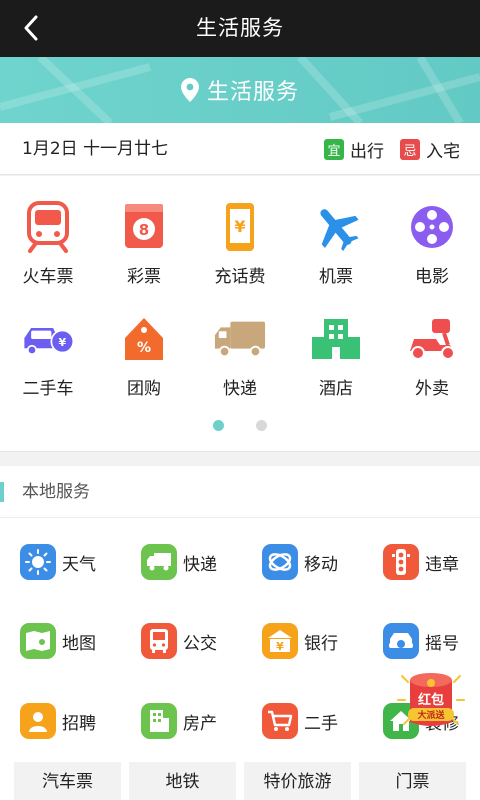  I want to click on service-label: 快递, so click(240, 389).